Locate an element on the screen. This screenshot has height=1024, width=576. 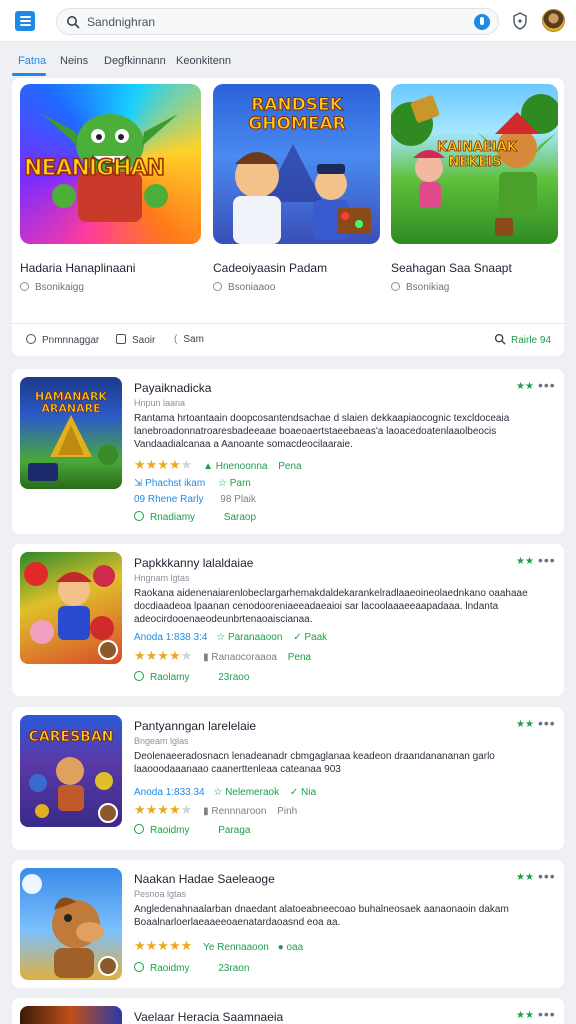
comment-icon is located at coordinates (121, 339).